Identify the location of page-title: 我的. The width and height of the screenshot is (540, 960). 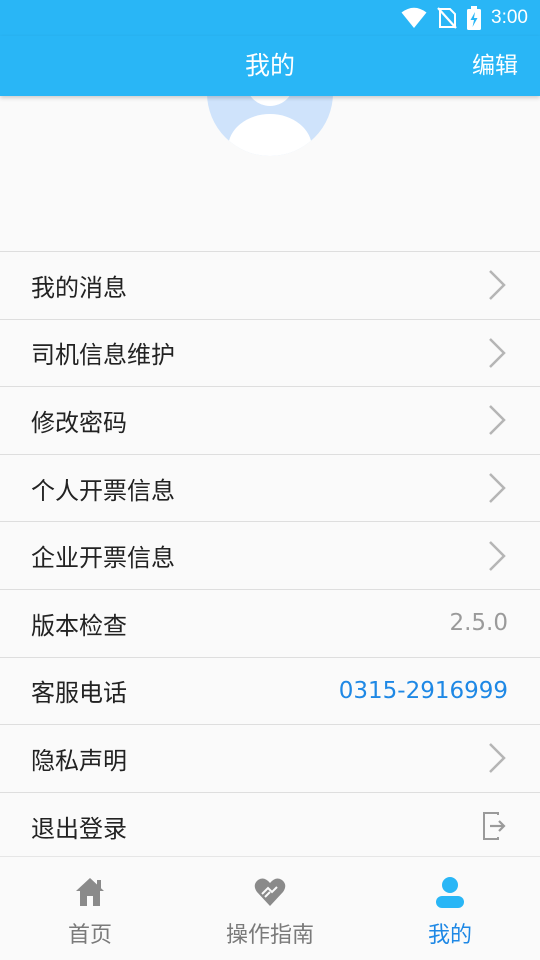
(269, 65).